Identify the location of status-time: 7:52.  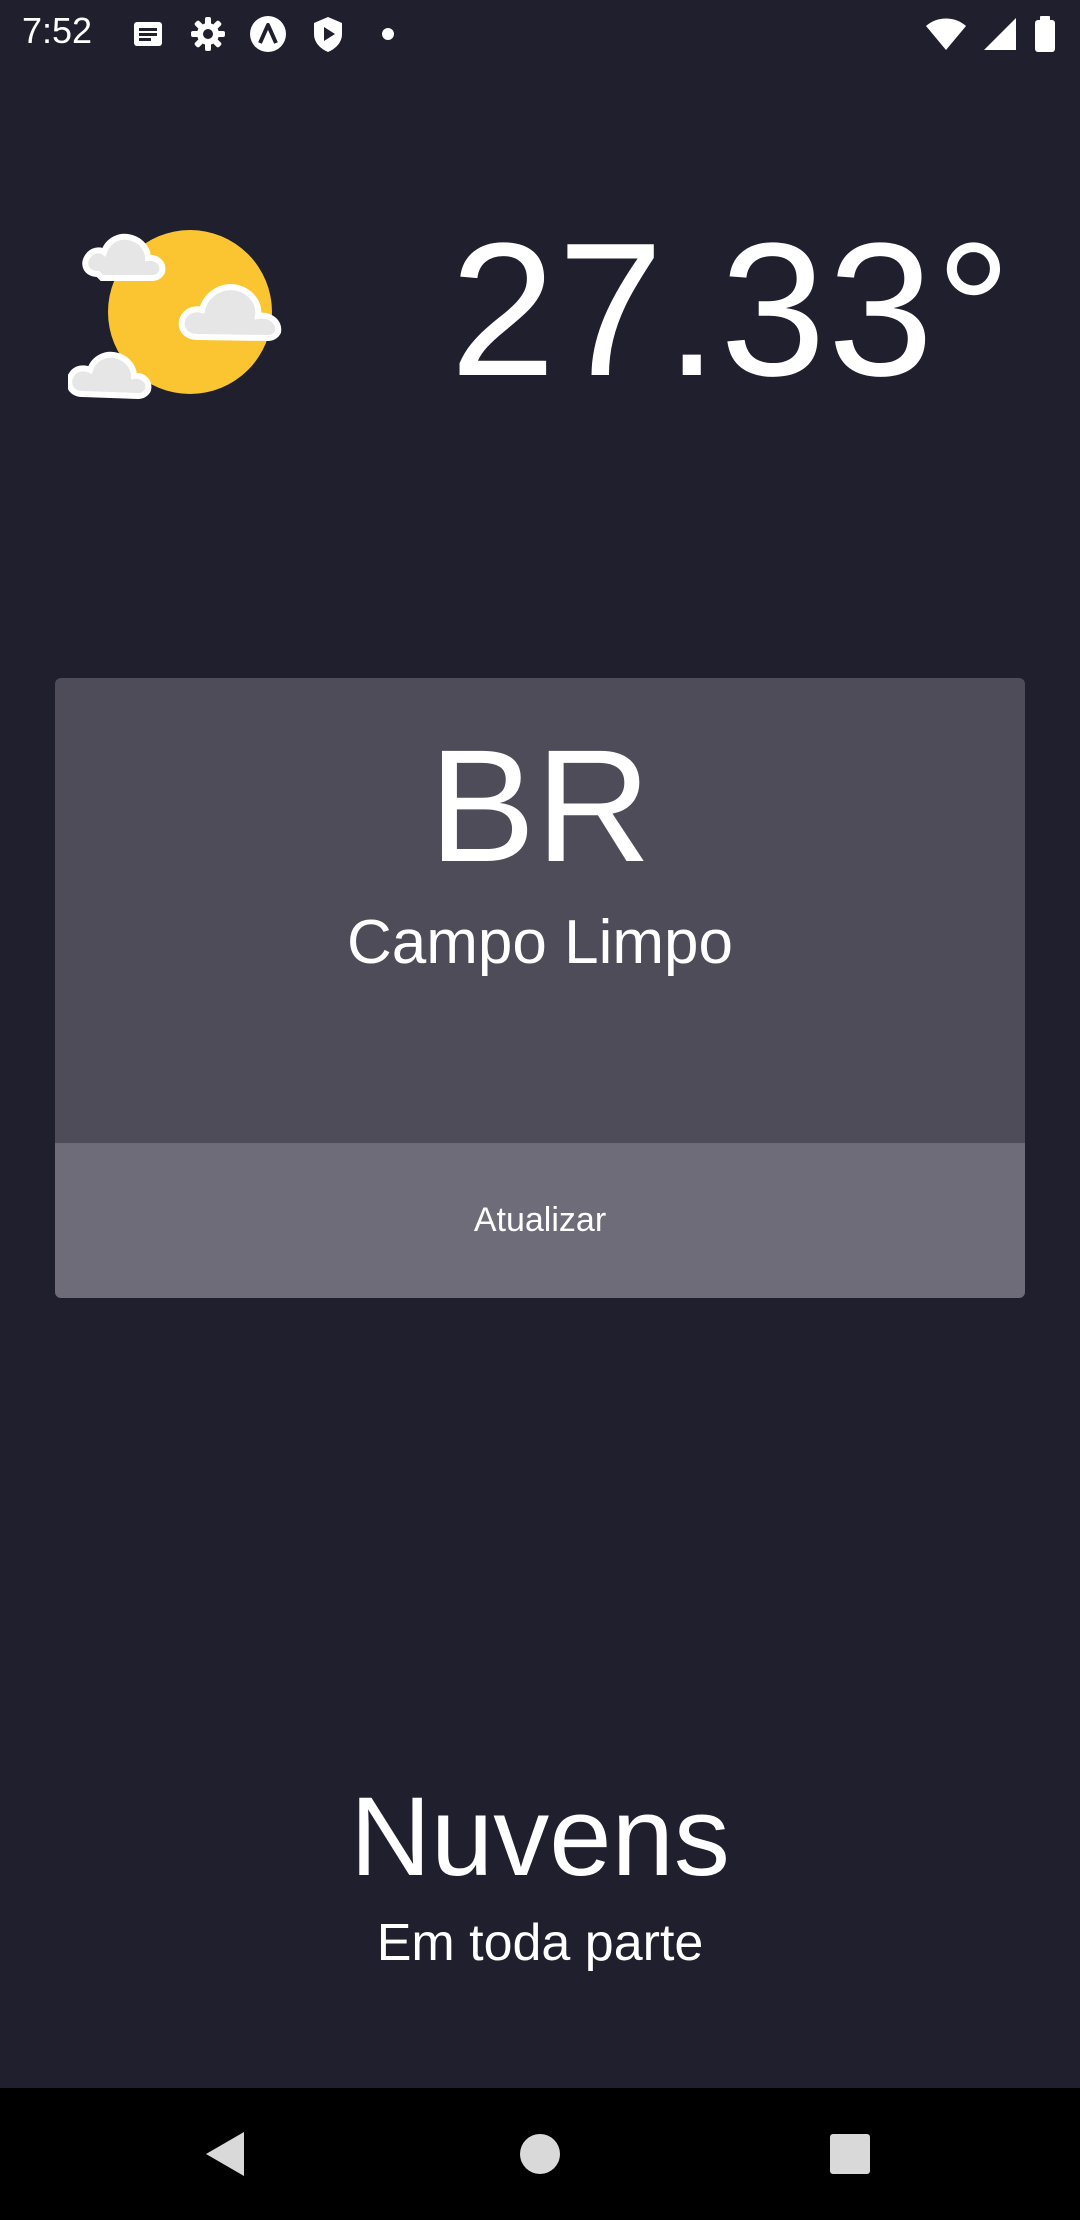
(57, 30).